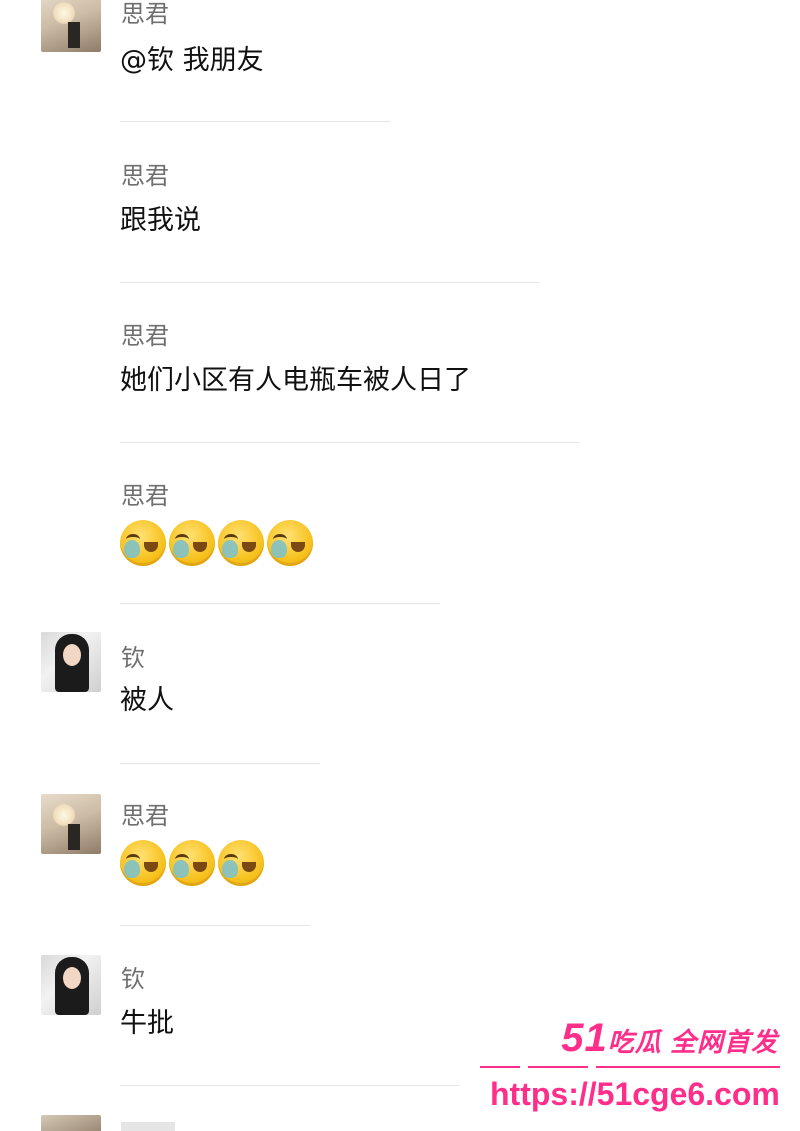  I want to click on watermark-brand: 51吃瓜 全网首发, so click(669, 1040).